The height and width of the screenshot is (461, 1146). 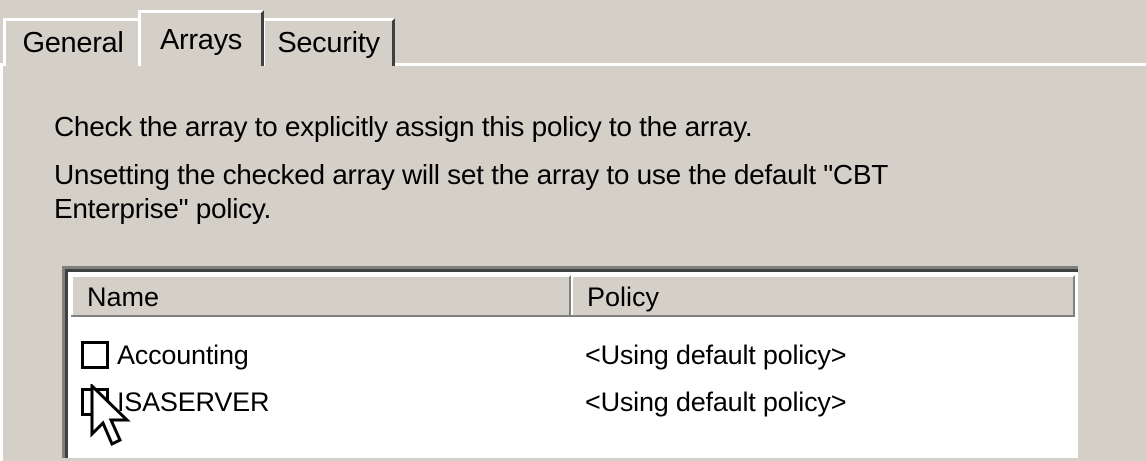 What do you see at coordinates (73, 42) in the screenshot?
I see `tab-general: General` at bounding box center [73, 42].